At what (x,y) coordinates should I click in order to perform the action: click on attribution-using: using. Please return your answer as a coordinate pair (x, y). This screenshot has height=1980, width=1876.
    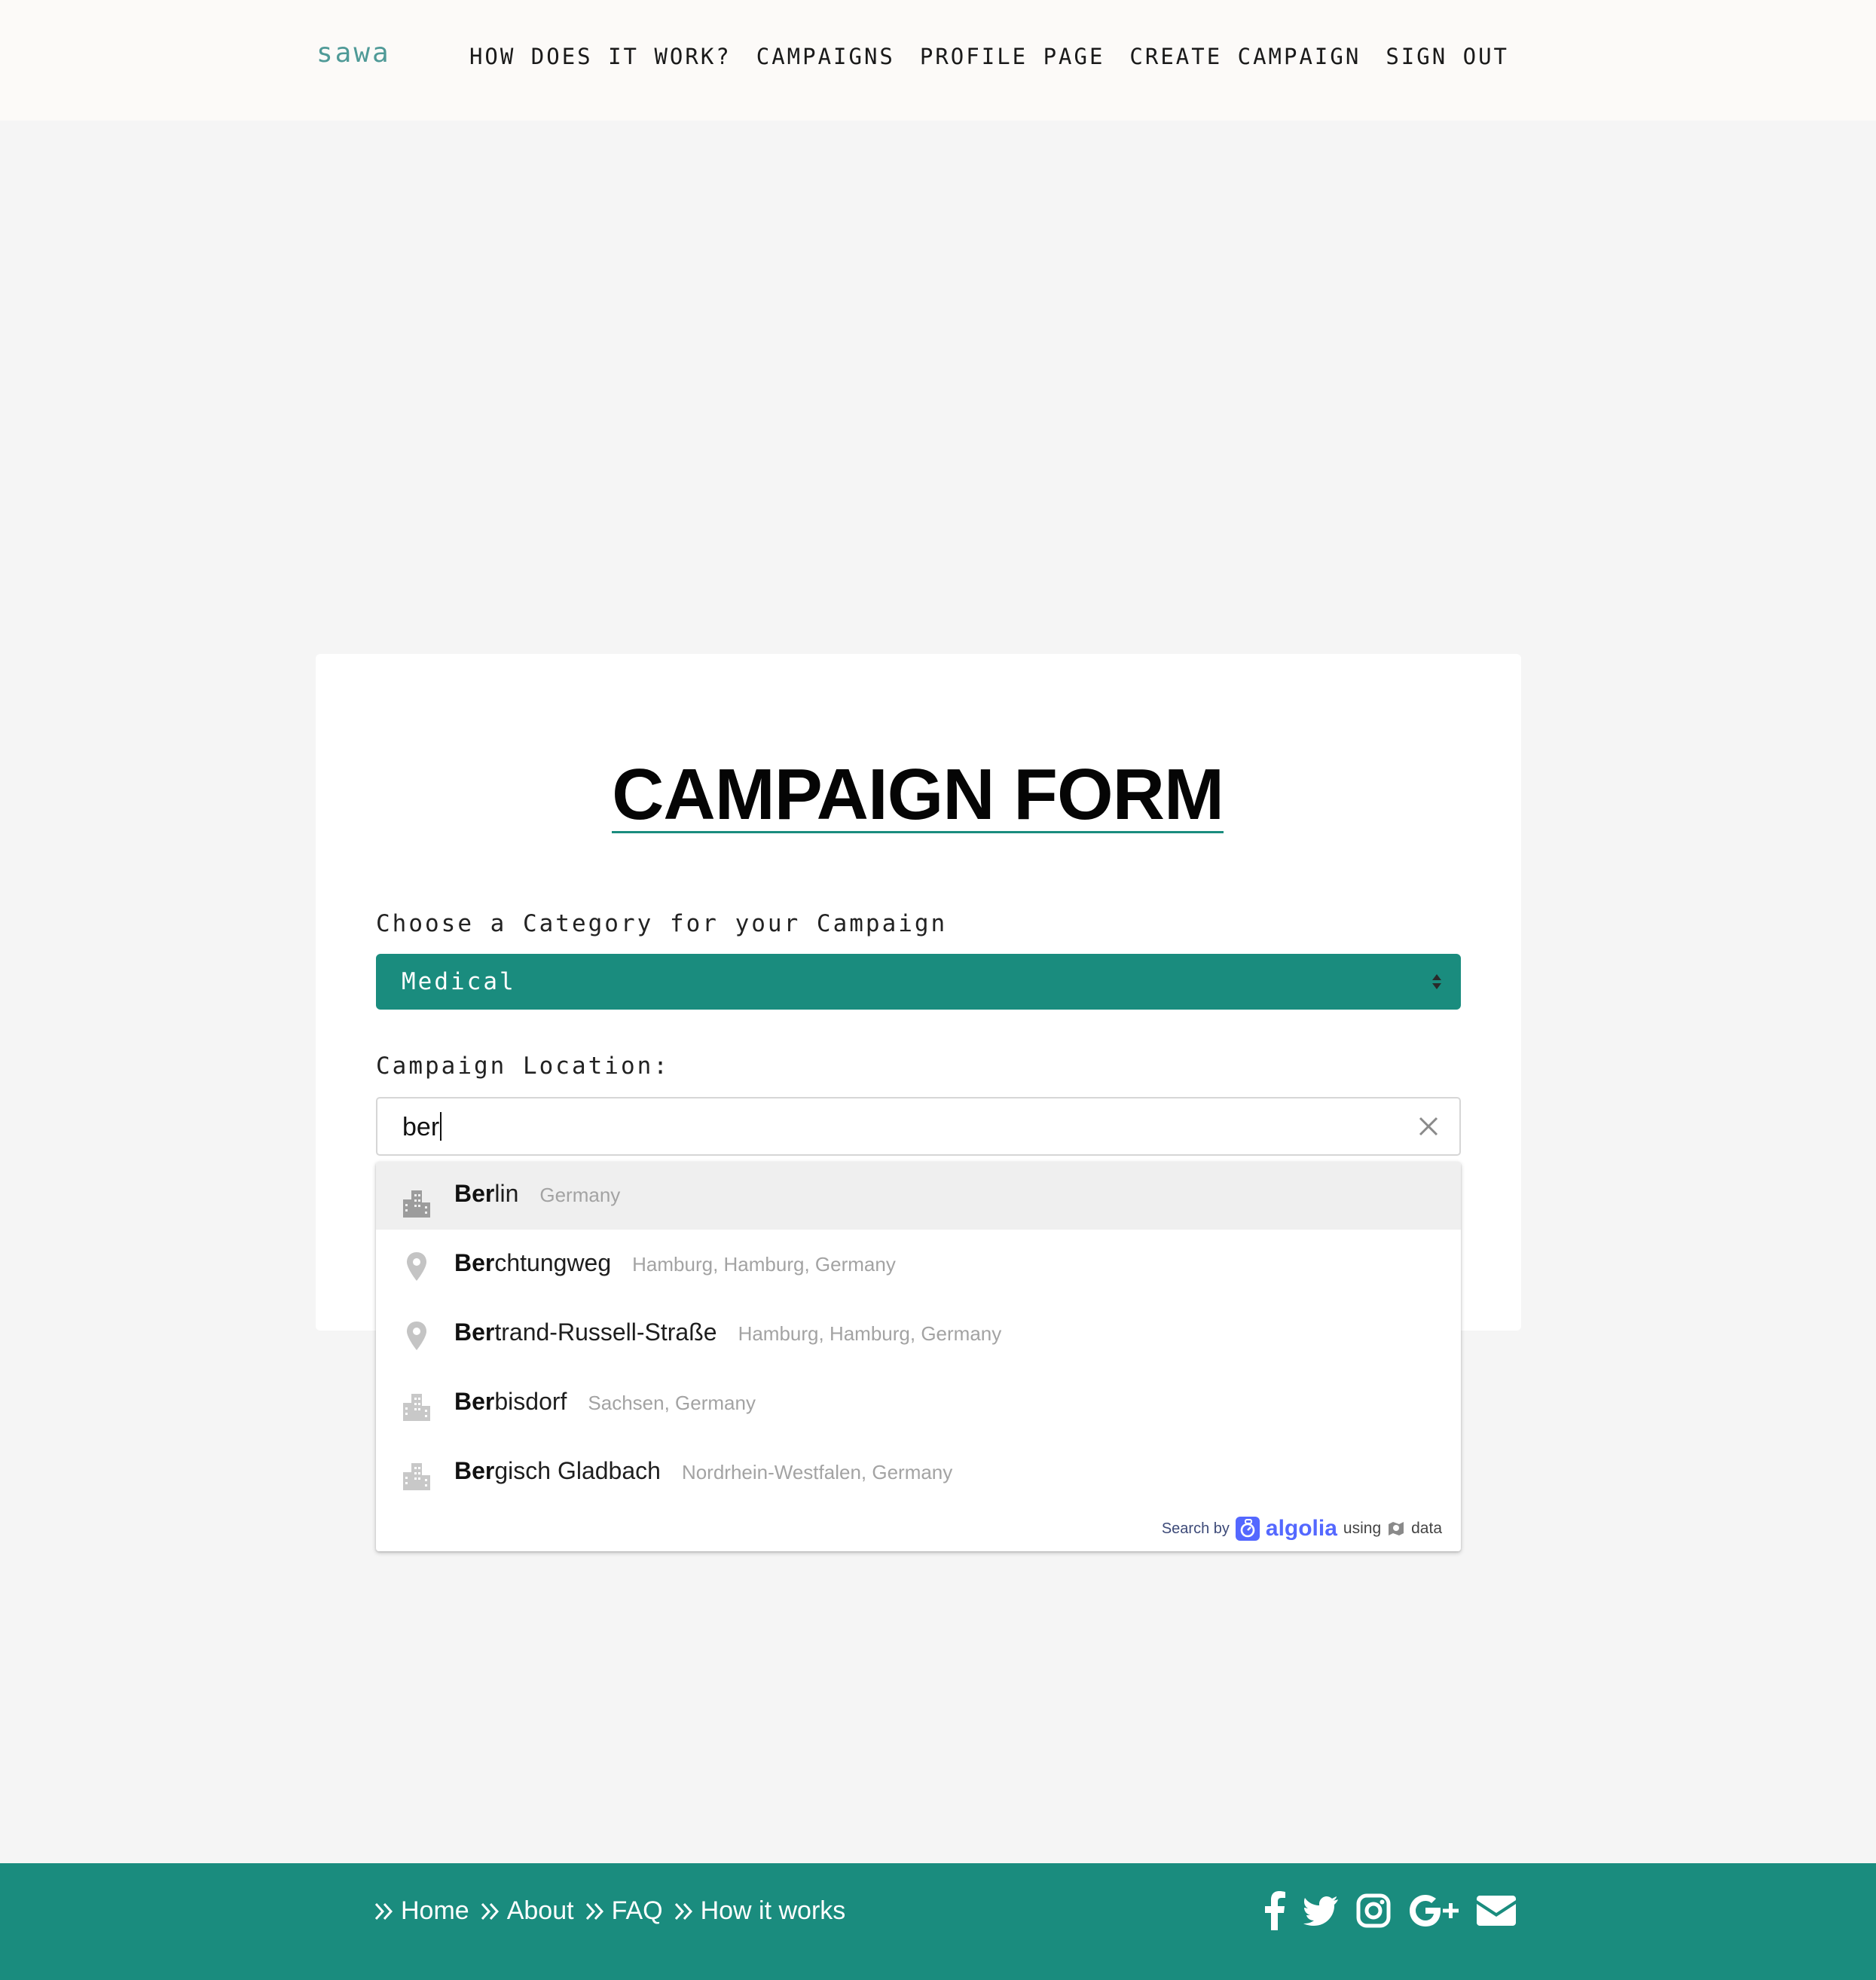
    Looking at the image, I should click on (1362, 1529).